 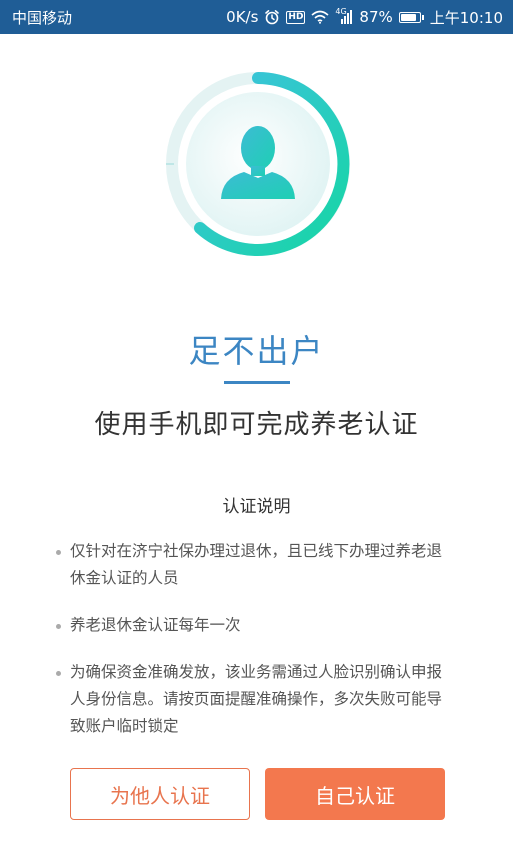 I want to click on clock: 上午10:10, so click(x=466, y=17).